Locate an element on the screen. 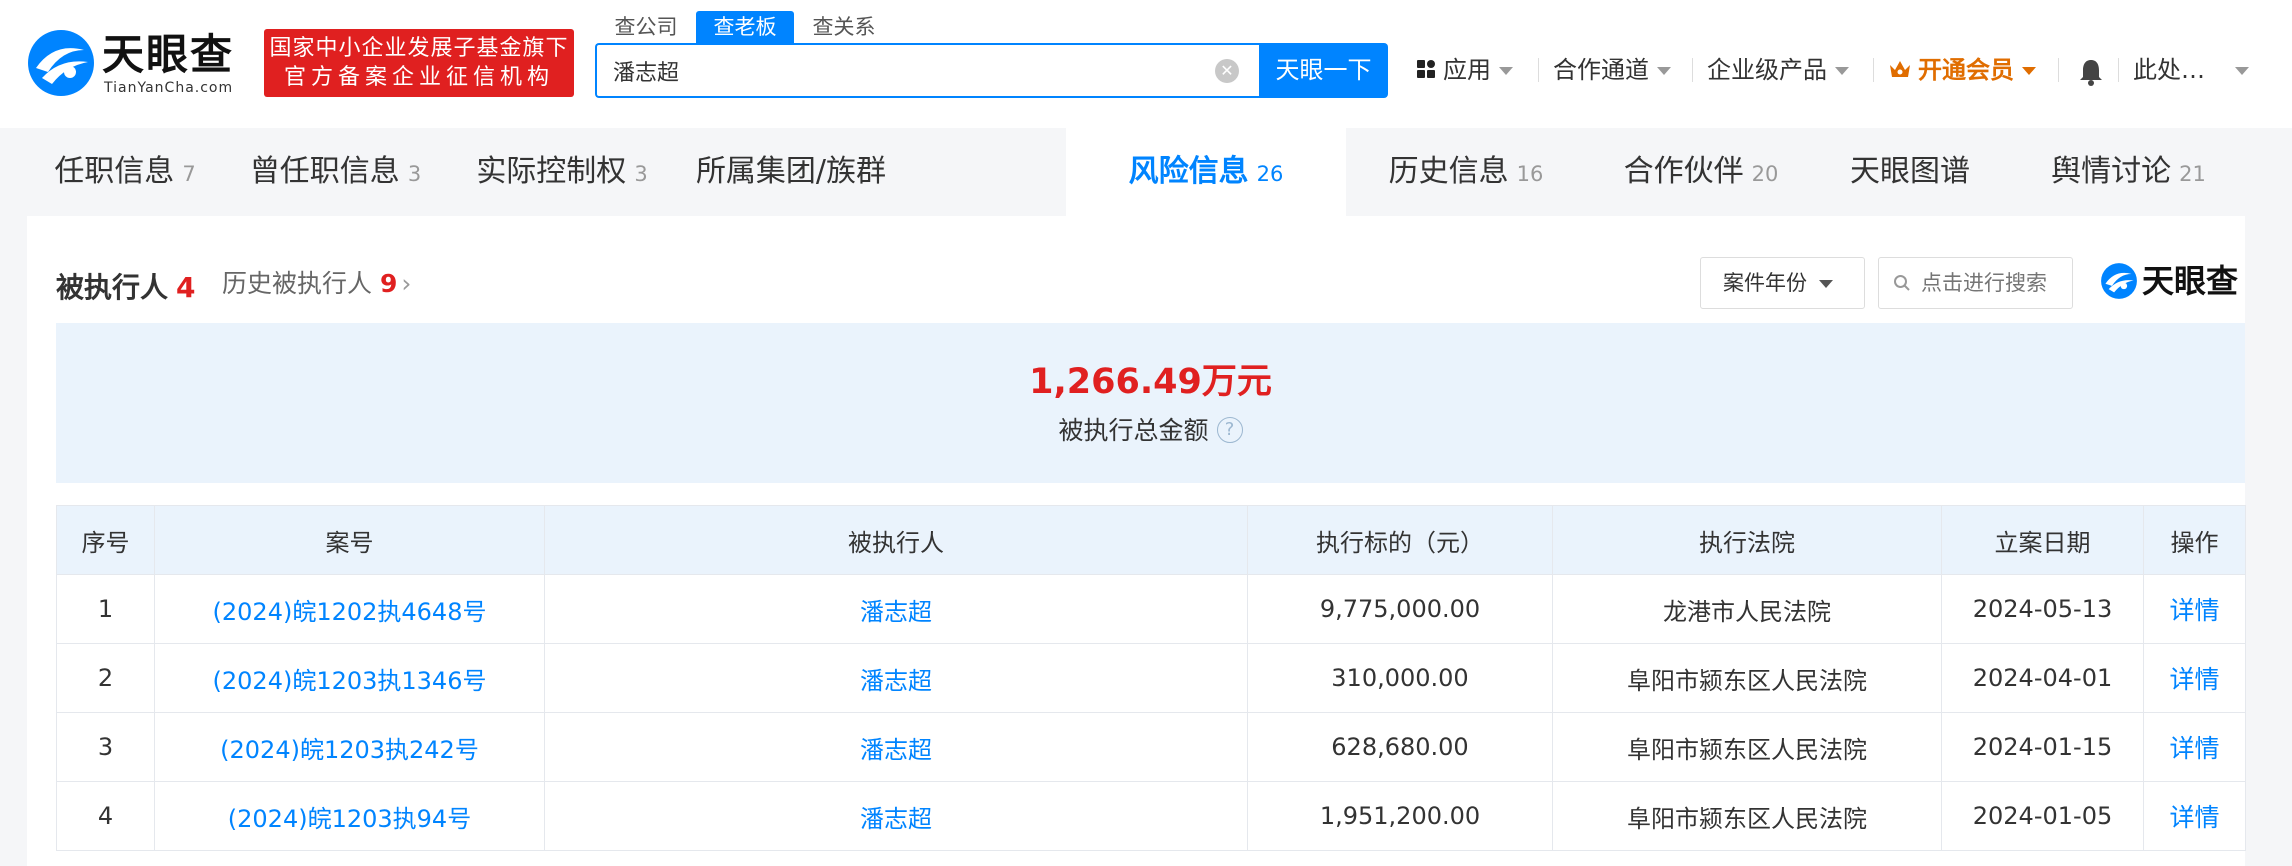 The image size is (2292, 866). cell-date: 2024-01-15 is located at coordinates (2042, 747).